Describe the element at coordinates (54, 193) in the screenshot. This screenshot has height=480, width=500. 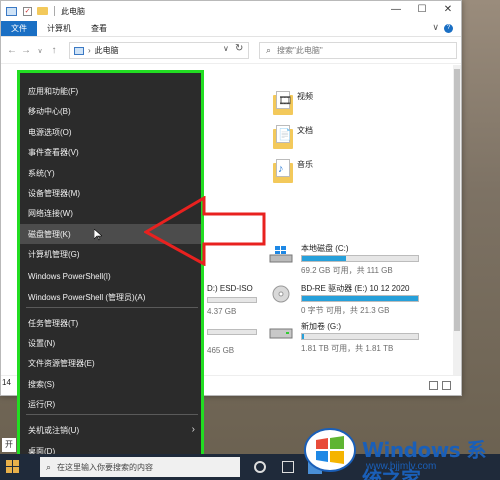
I see `power-menu-item-label: 设备管理器(M)` at that location.